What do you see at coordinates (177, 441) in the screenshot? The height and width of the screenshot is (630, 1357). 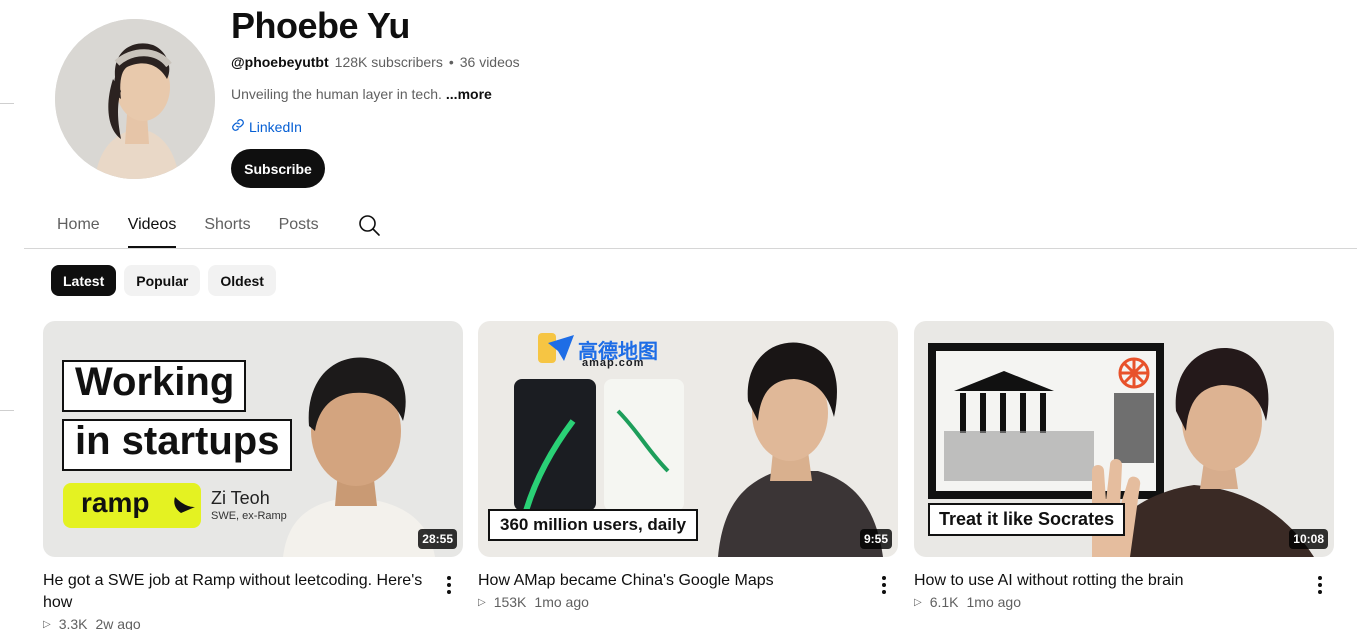 I see `thumb-line2: in startups` at bounding box center [177, 441].